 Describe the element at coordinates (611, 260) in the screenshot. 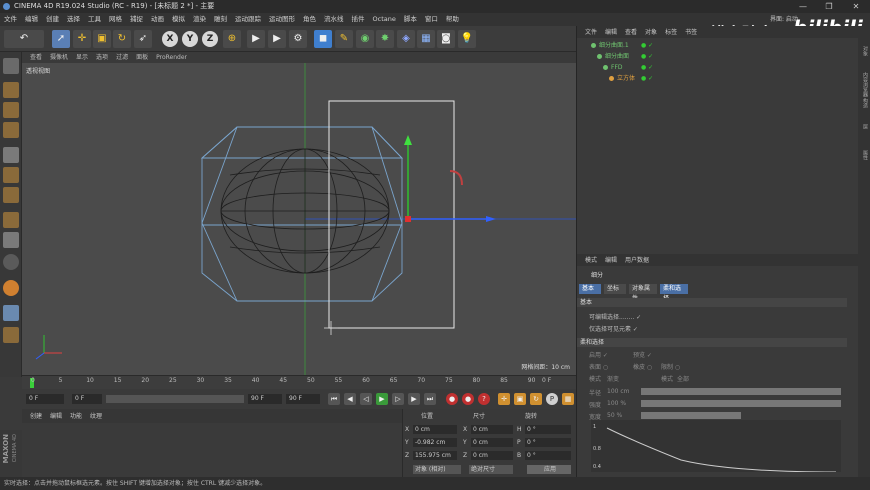

I see `attribute-menu-item: 编辑` at that location.